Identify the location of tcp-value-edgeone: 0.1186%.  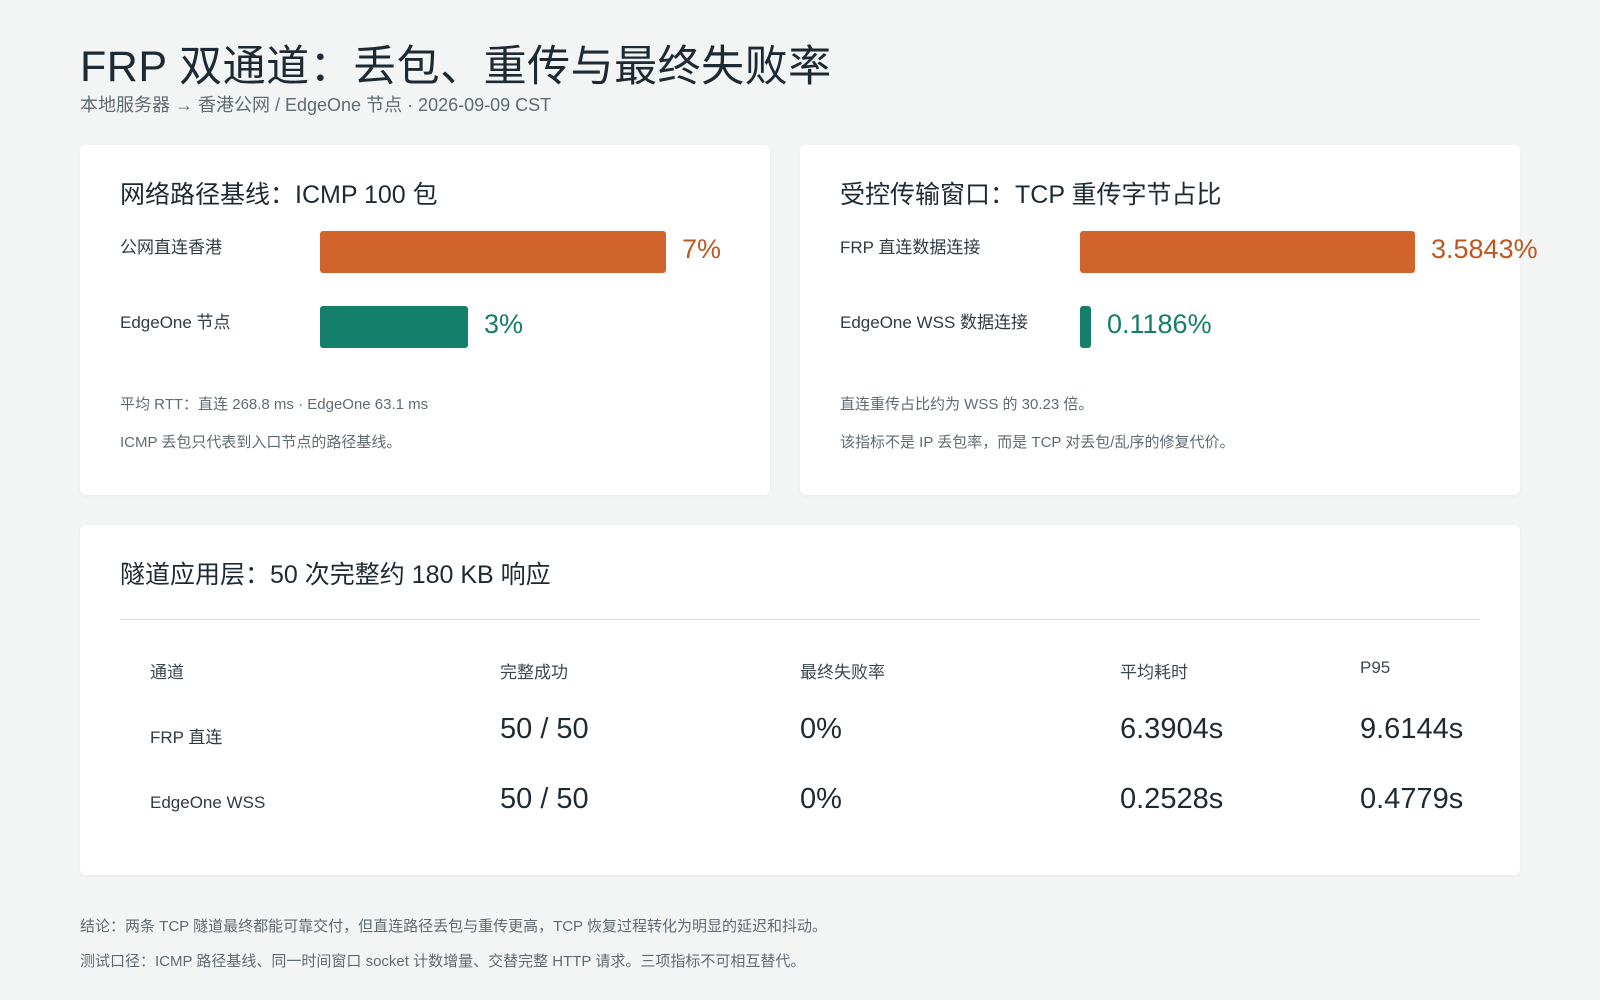
(1159, 324).